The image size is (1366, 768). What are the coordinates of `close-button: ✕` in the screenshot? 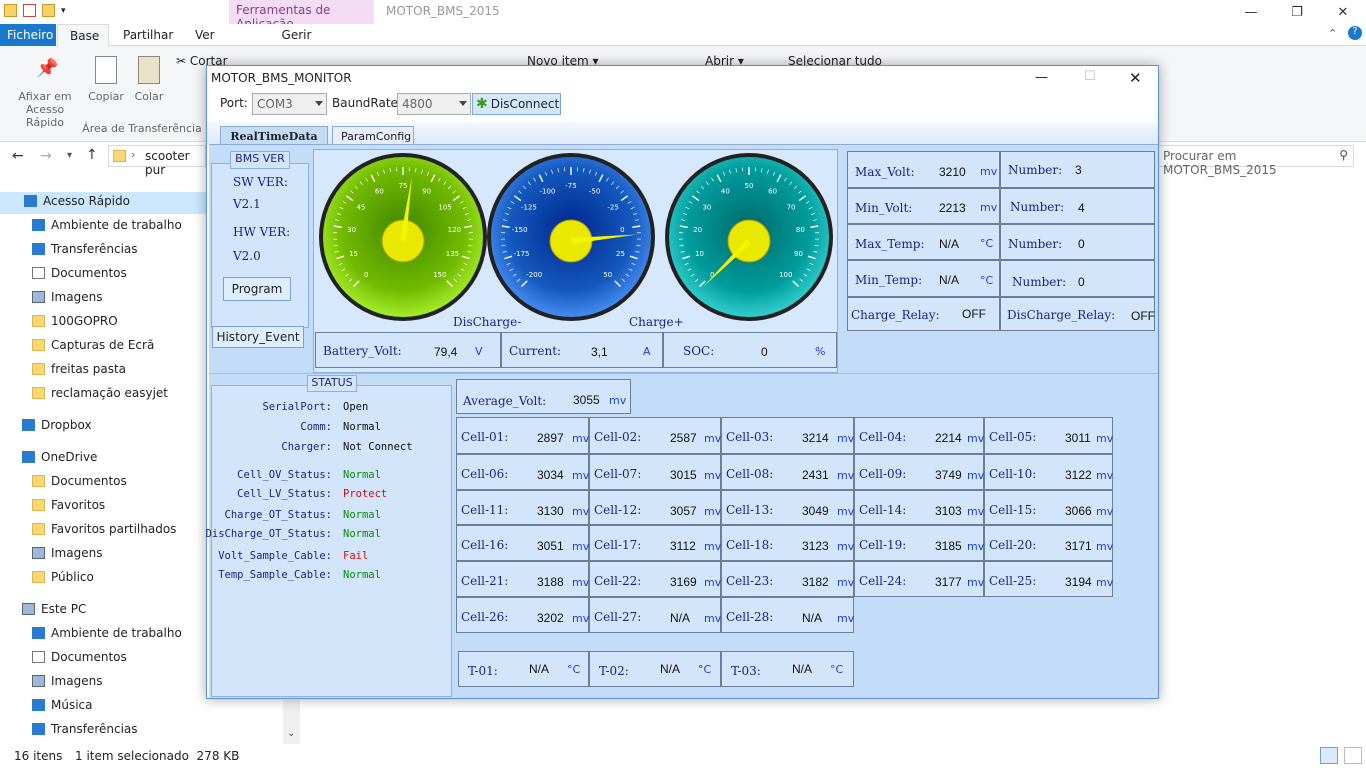 It's located at (1343, 12).